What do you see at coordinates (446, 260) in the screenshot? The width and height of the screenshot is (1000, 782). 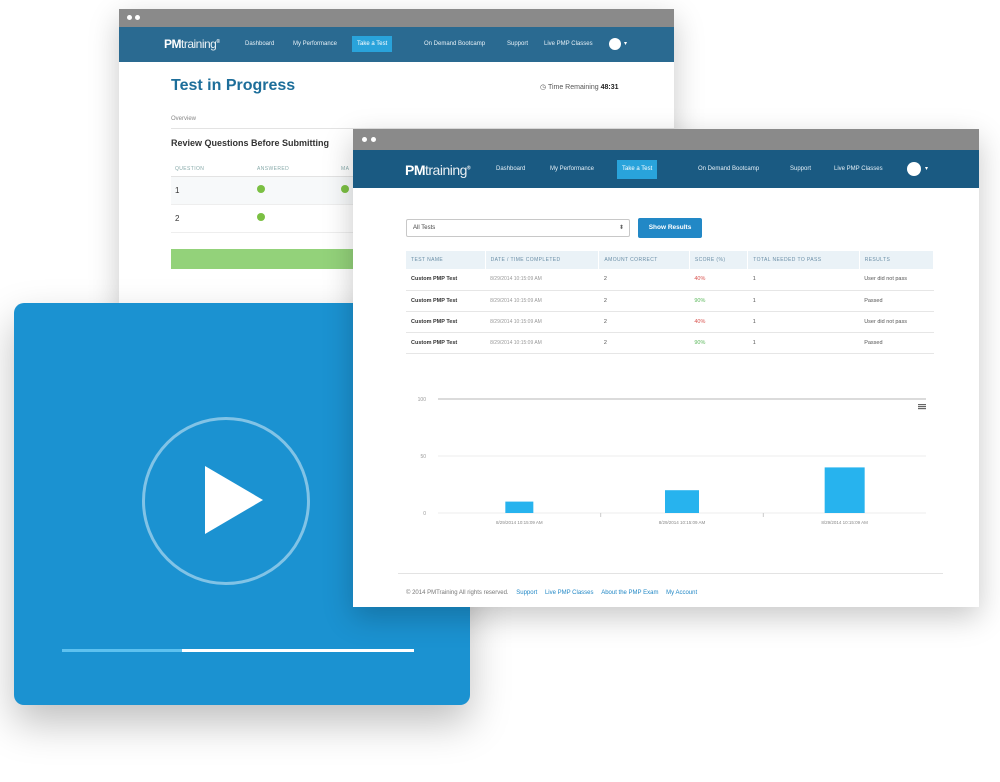 I see `column-header: TEST NAME` at bounding box center [446, 260].